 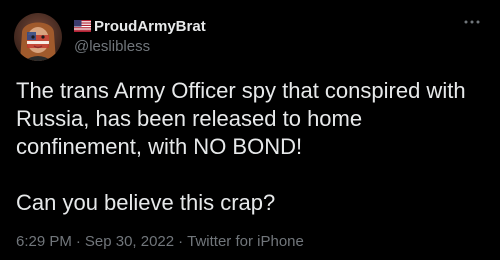 What do you see at coordinates (38, 37) in the screenshot?
I see `avatar` at bounding box center [38, 37].